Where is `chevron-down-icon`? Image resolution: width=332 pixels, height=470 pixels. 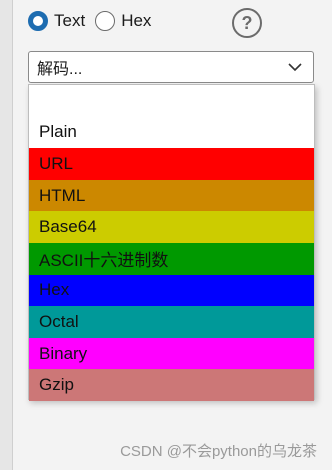 chevron-down-icon is located at coordinates (295, 67).